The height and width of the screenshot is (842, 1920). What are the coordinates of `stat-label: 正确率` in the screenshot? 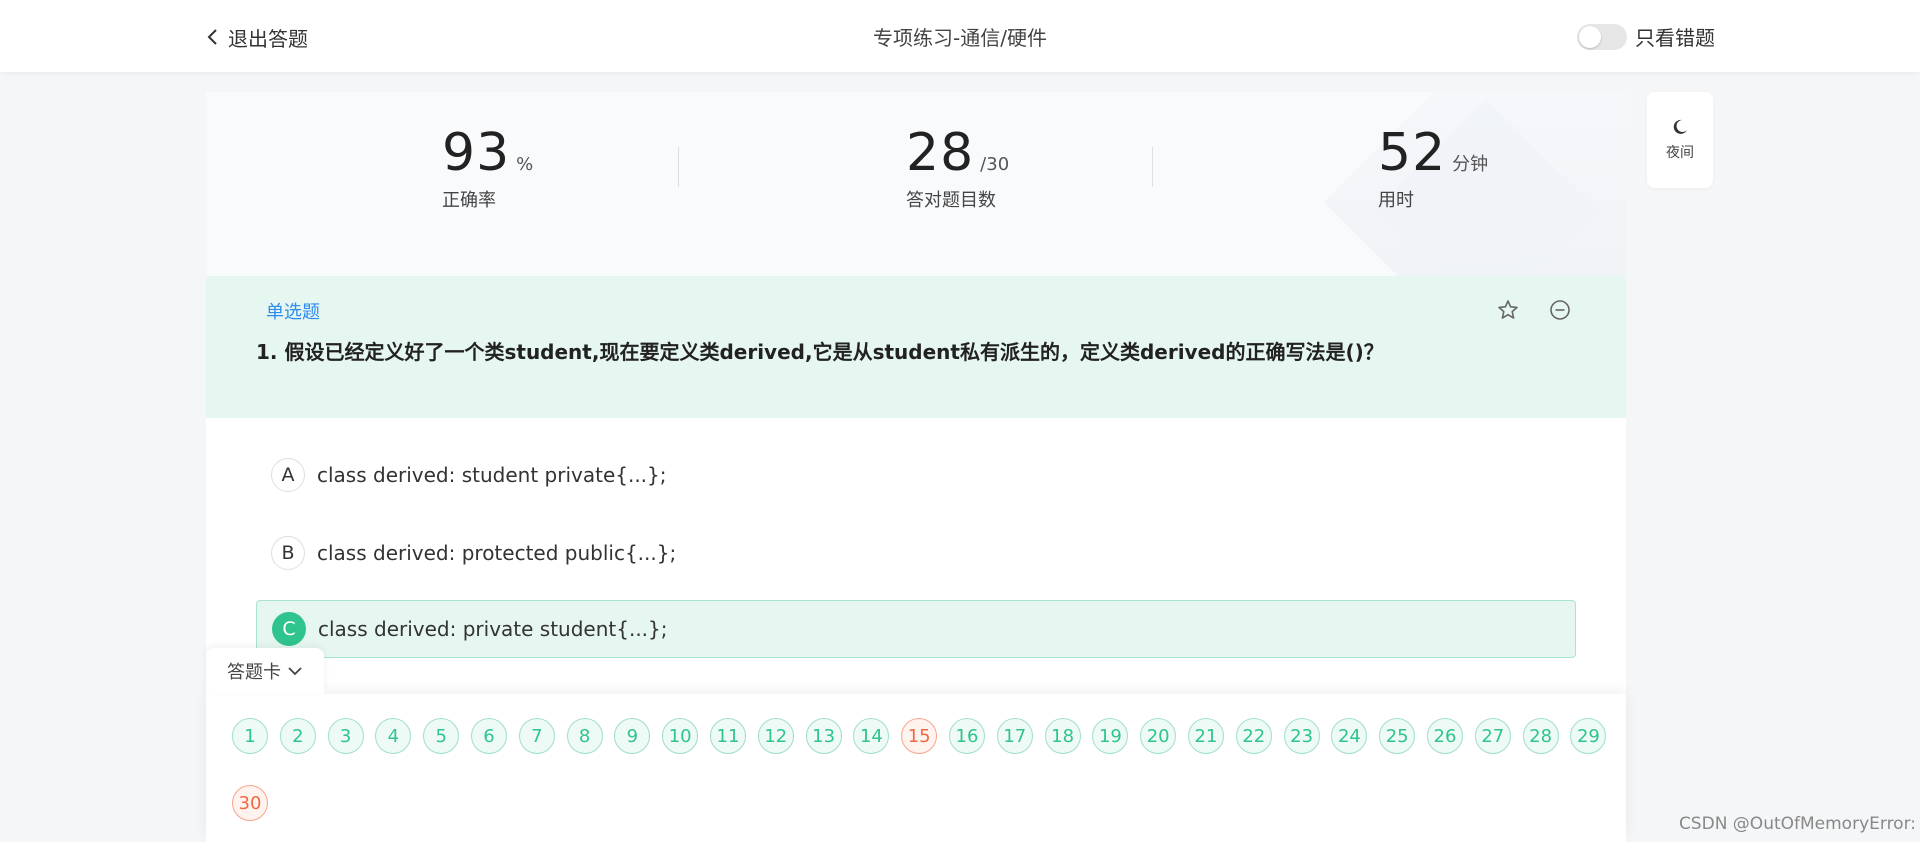 It's located at (469, 200).